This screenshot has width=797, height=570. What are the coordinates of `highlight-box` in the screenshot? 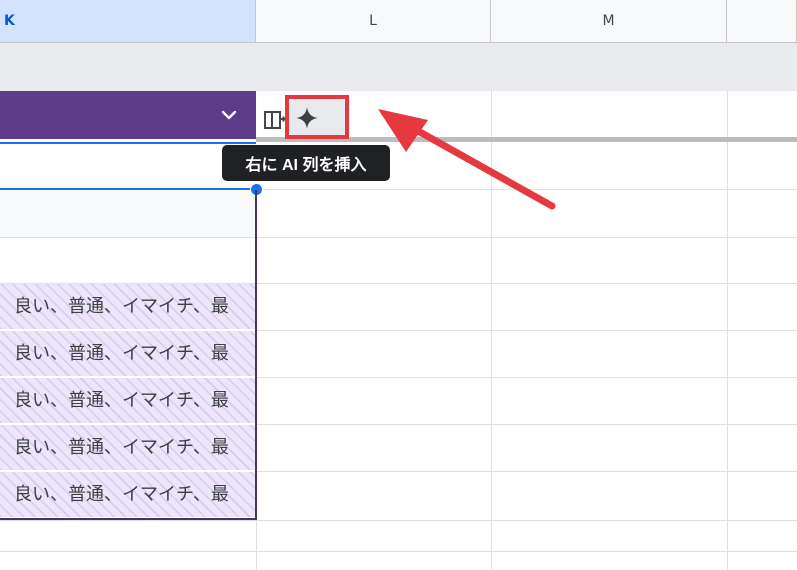 It's located at (317, 117).